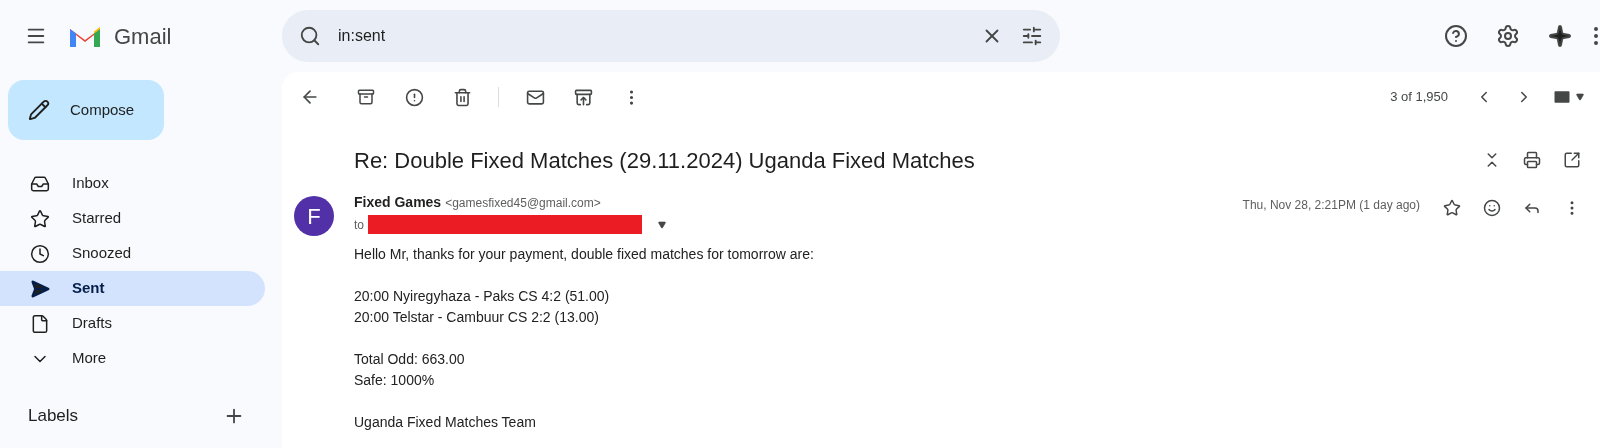 The height and width of the screenshot is (448, 1600). What do you see at coordinates (132, 218) in the screenshot?
I see `sidebar-item: Starred` at bounding box center [132, 218].